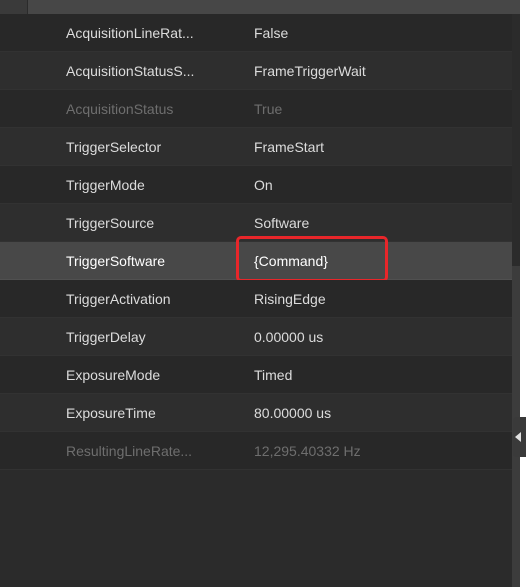  Describe the element at coordinates (106, 337) in the screenshot. I see `property-name: TriggerDelay` at that location.